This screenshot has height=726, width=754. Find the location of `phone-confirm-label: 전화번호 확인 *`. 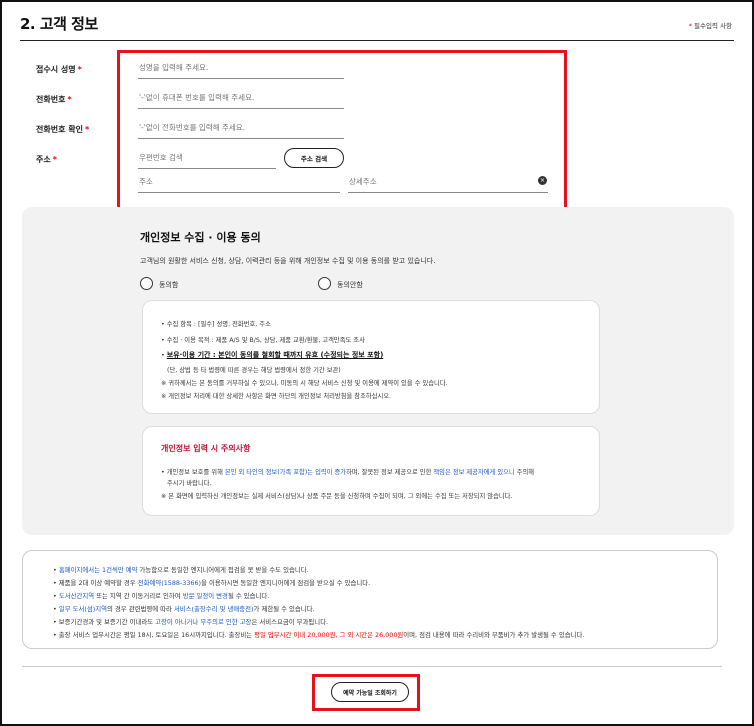

phone-confirm-label: 전화번호 확인 * is located at coordinates (62, 129).